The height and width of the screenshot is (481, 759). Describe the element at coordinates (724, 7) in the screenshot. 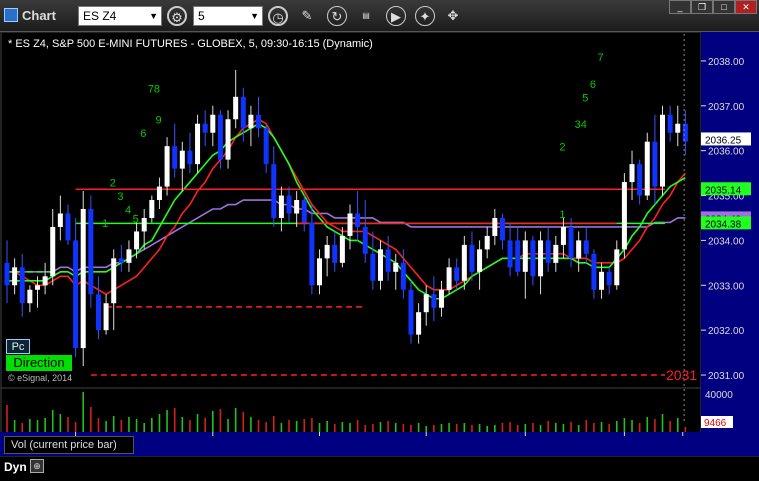

I see `maximize-button: □` at that location.